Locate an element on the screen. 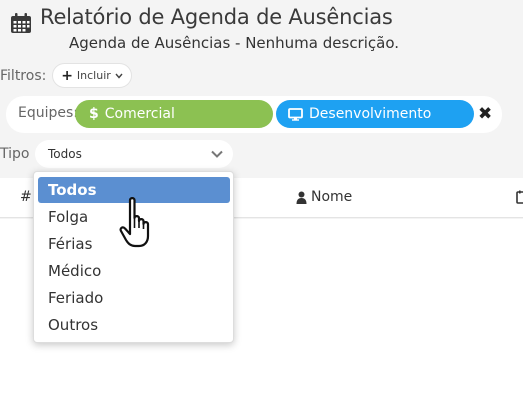 The width and height of the screenshot is (523, 405). equipes-label: Equipes: is located at coordinates (48, 113).